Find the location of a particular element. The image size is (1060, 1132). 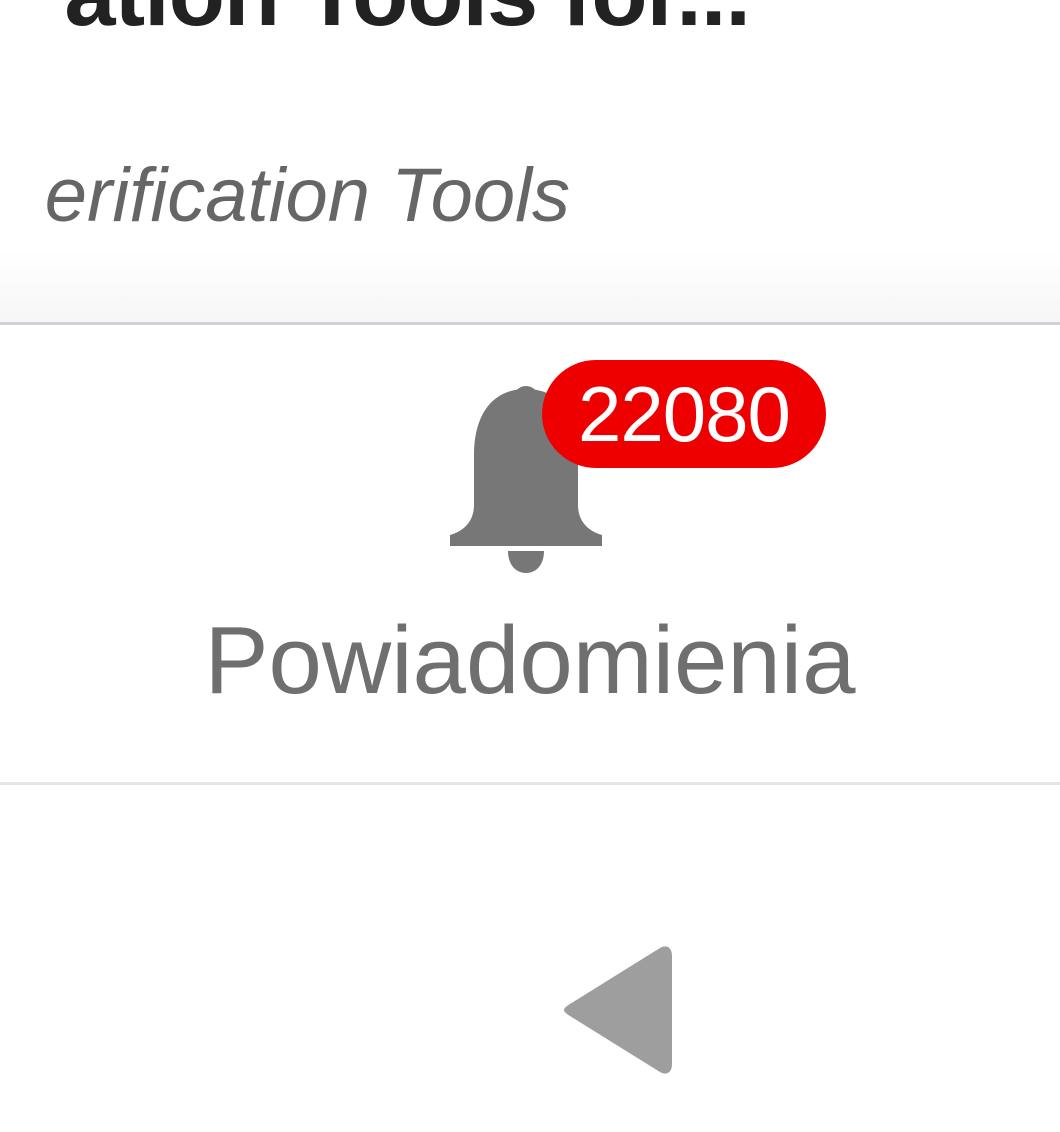

back-button is located at coordinates (620, 1010).